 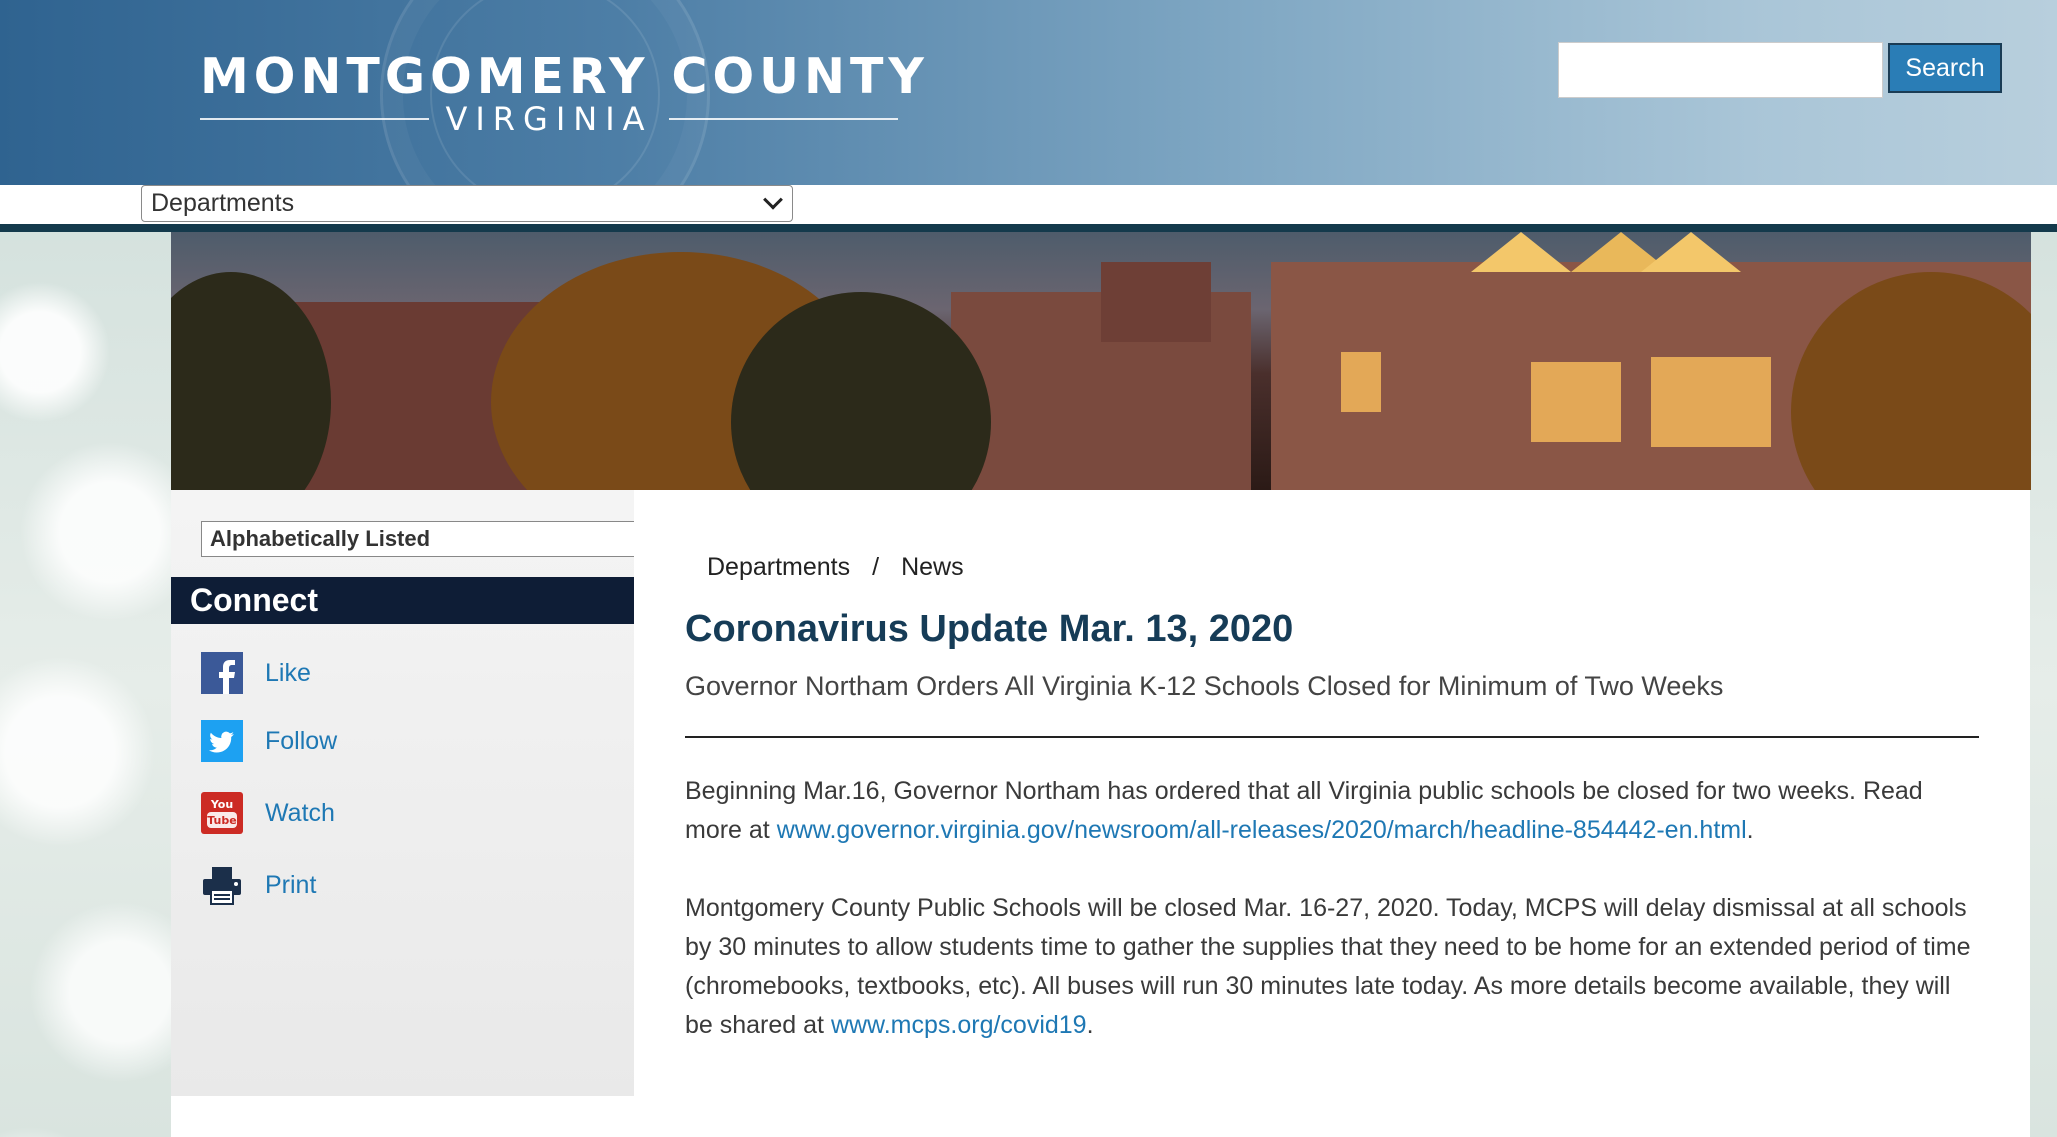 I want to click on facebook-icon, so click(x=222, y=673).